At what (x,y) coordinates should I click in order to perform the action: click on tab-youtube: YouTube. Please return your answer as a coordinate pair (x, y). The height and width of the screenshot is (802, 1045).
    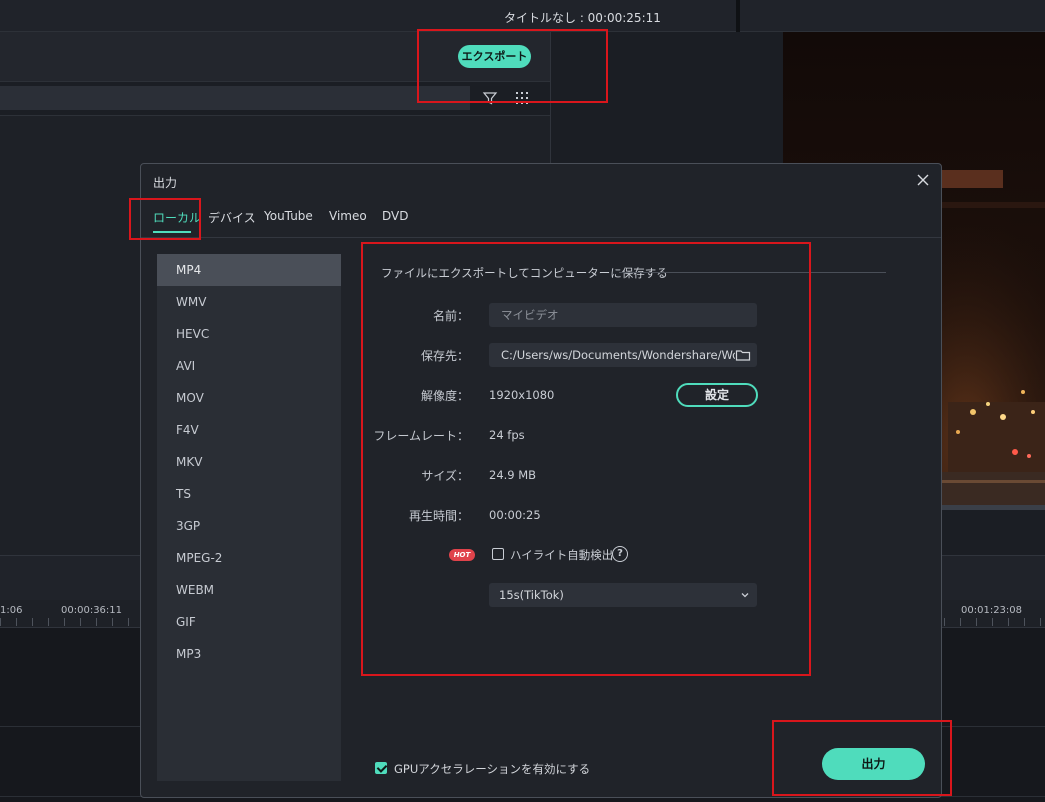
    Looking at the image, I should click on (288, 216).